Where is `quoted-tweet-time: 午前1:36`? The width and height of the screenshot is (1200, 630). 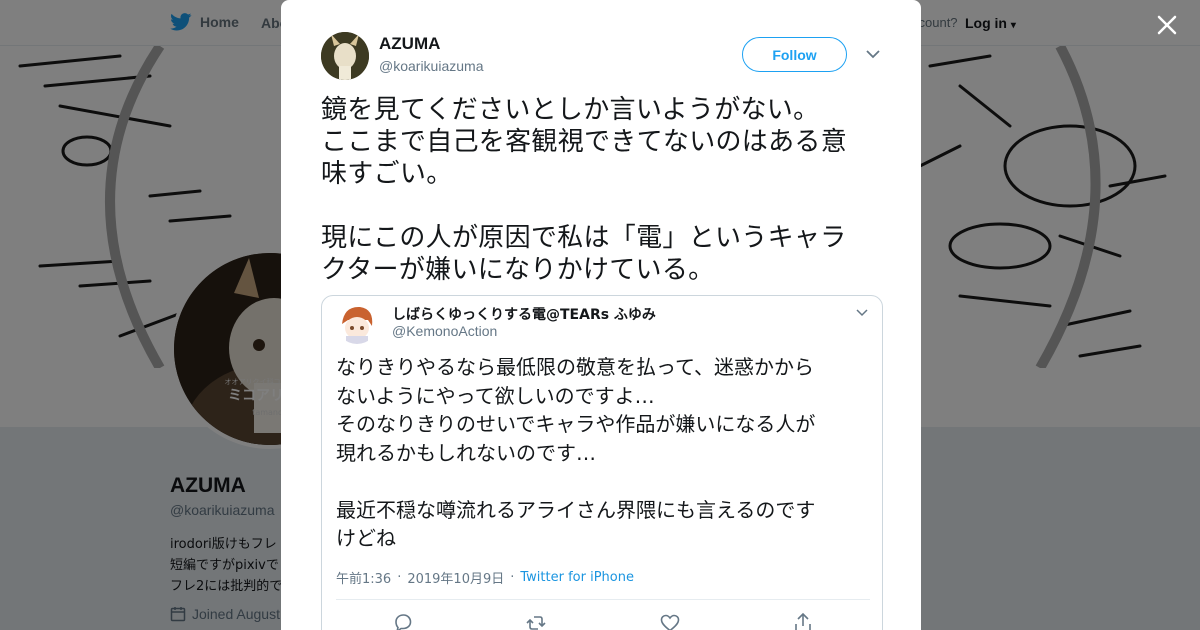 quoted-tweet-time: 午前1:36 is located at coordinates (363, 577).